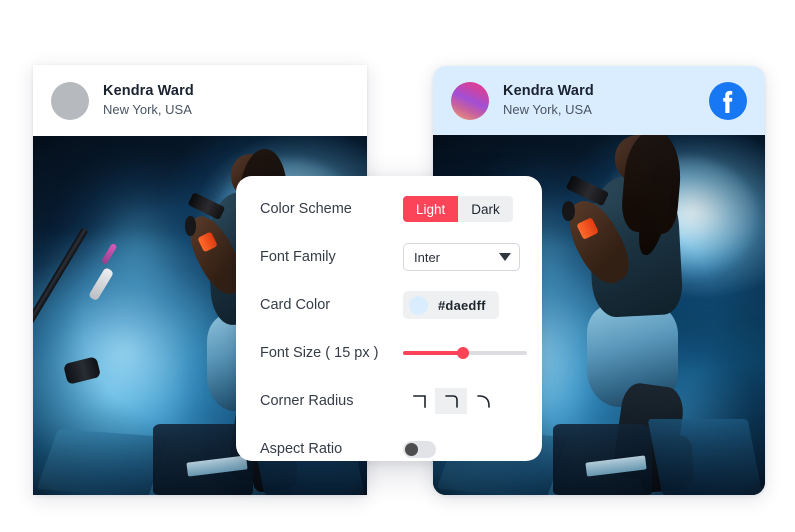 The width and height of the screenshot is (795, 532). What do you see at coordinates (389, 401) in the screenshot?
I see `setting-row-corner-radius: Corner Radius` at bounding box center [389, 401].